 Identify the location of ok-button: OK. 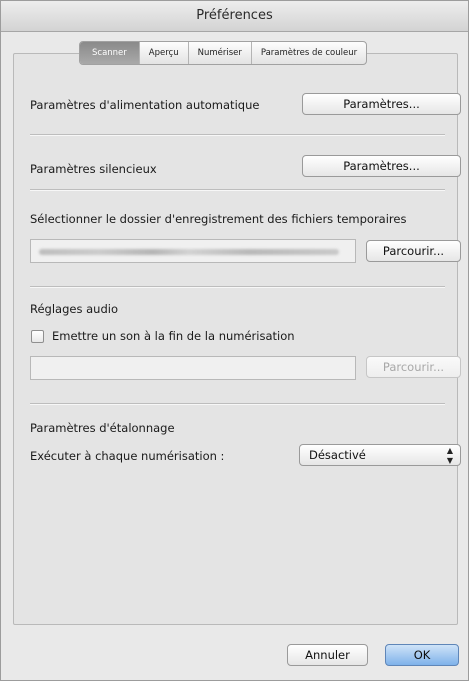
(422, 655).